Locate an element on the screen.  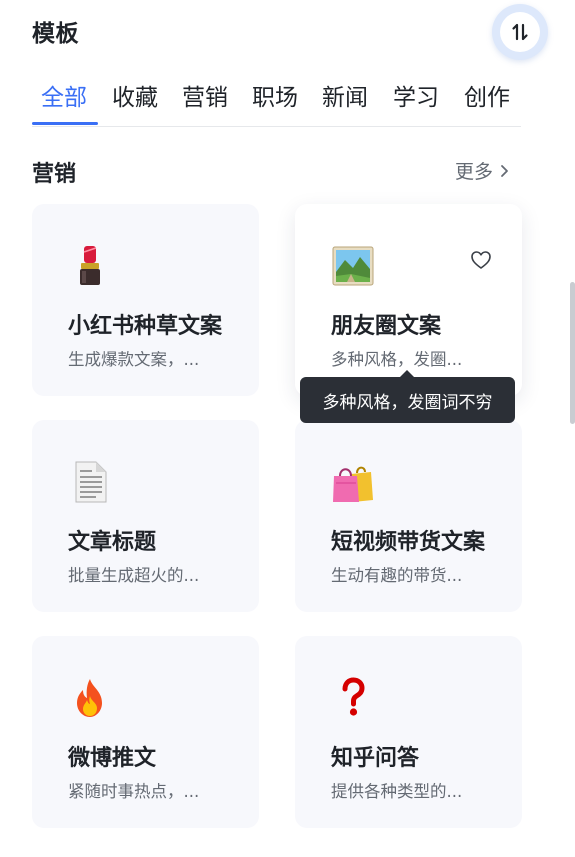
sort-button is located at coordinates (520, 32).